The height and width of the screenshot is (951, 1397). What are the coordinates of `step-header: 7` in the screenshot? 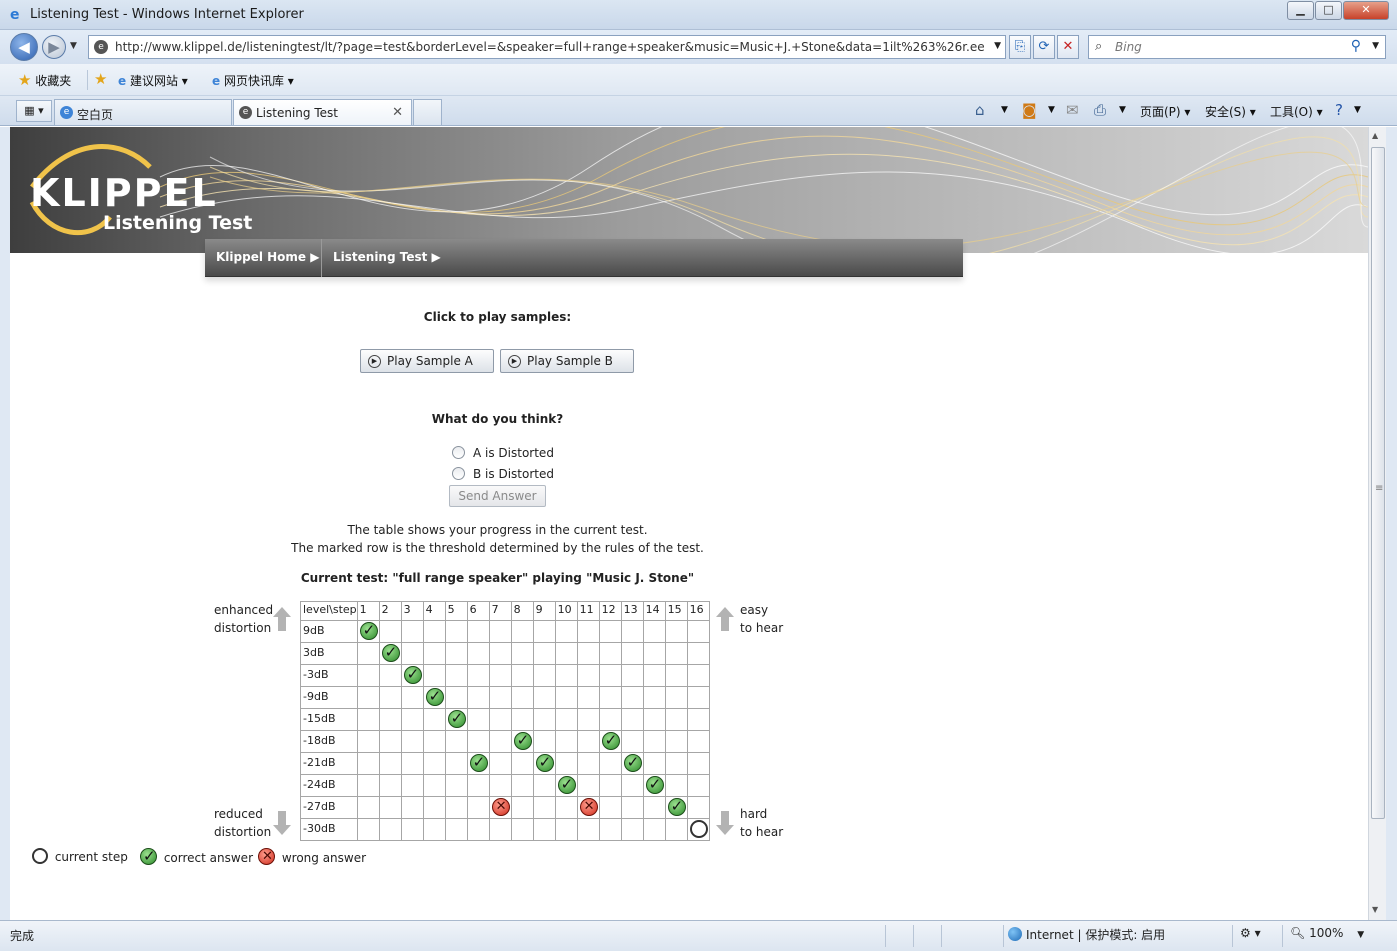 It's located at (500, 611).